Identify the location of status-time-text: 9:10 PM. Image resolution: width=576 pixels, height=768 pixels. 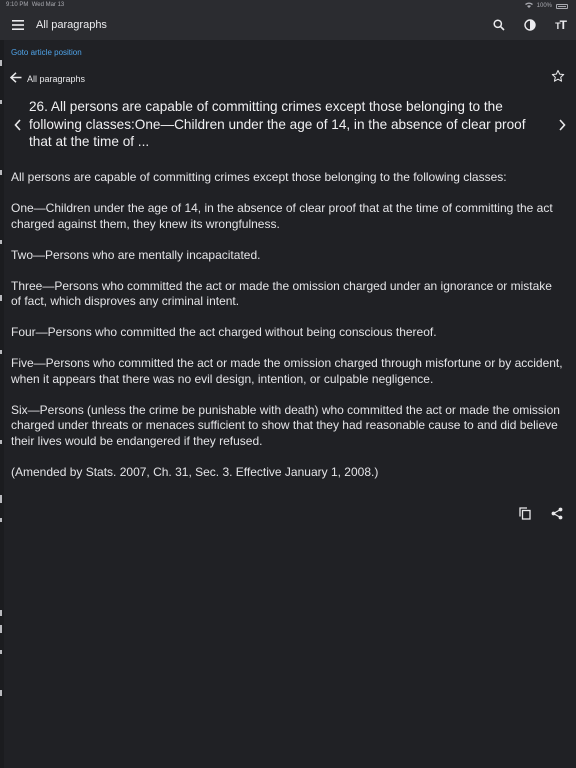
(17, 5).